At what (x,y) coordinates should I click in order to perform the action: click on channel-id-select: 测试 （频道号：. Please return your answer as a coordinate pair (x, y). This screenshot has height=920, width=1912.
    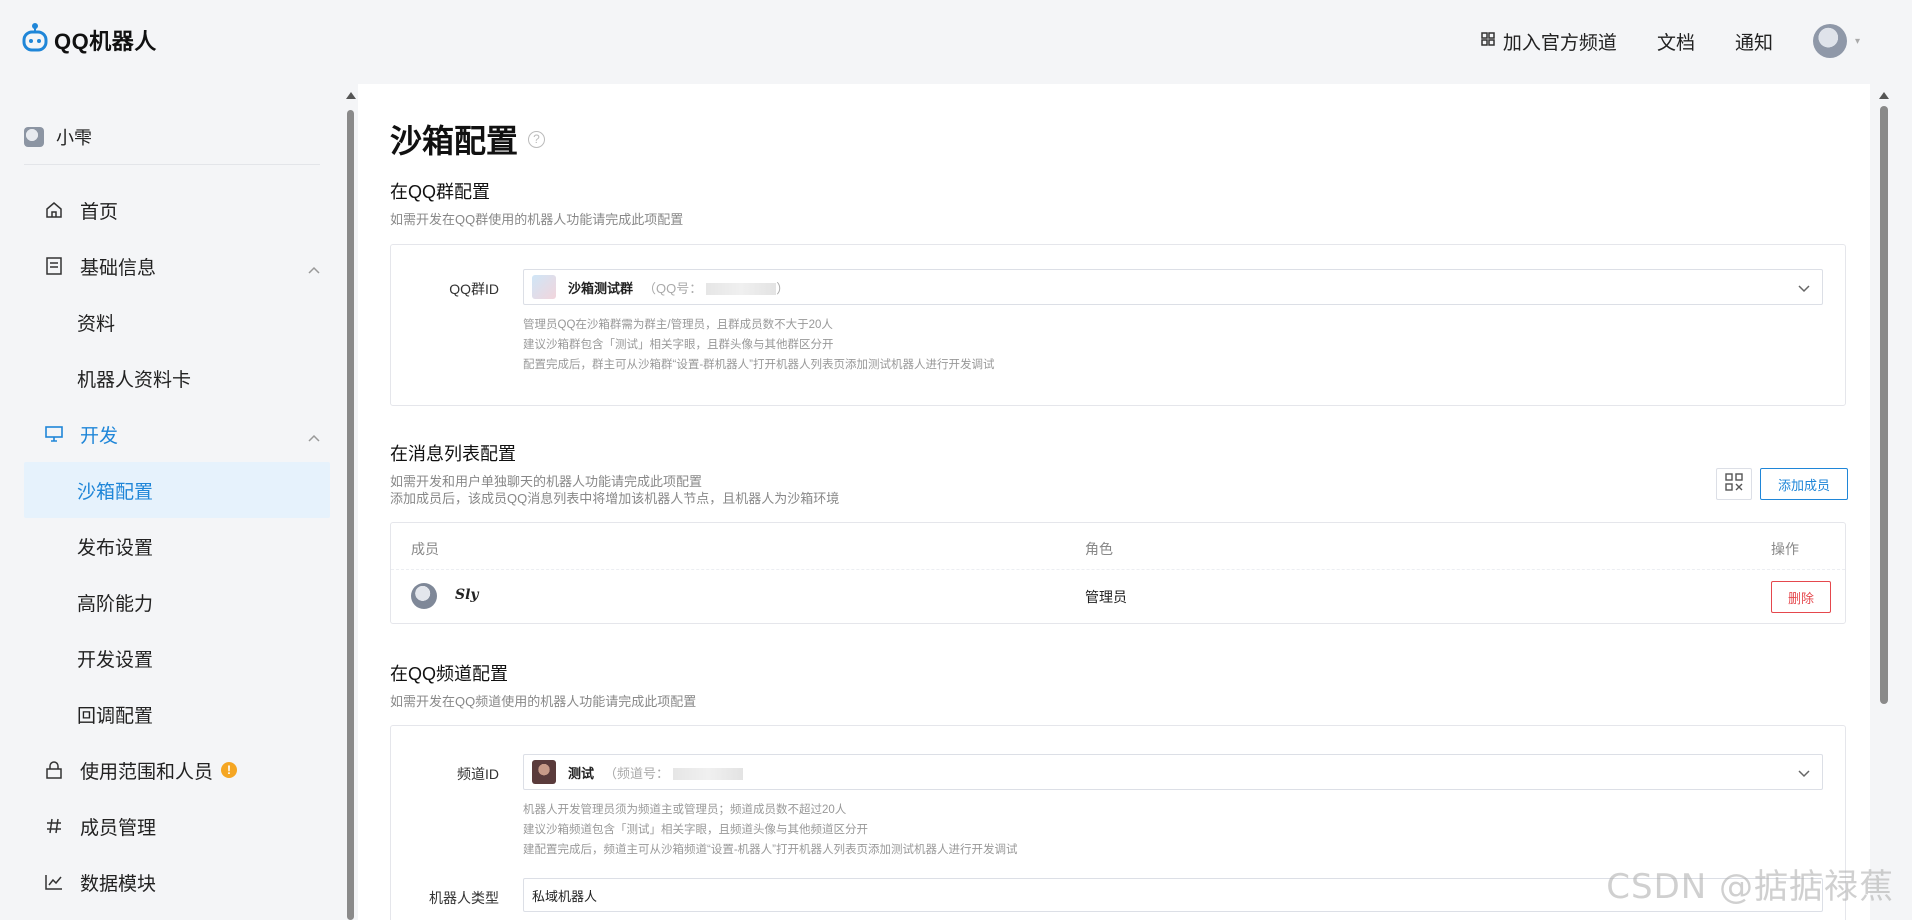
    Looking at the image, I should click on (1173, 772).